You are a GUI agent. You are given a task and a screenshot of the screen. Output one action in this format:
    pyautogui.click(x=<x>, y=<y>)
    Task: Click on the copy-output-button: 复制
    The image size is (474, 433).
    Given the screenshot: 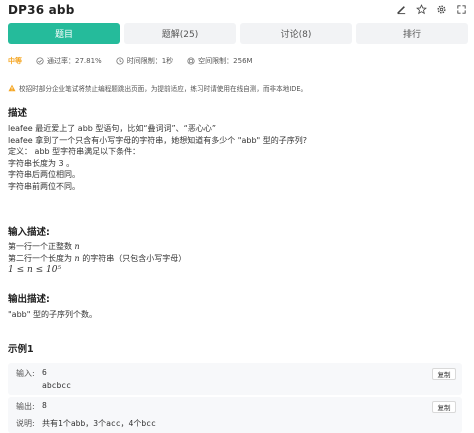 What is the action you would take?
    pyautogui.click(x=444, y=407)
    